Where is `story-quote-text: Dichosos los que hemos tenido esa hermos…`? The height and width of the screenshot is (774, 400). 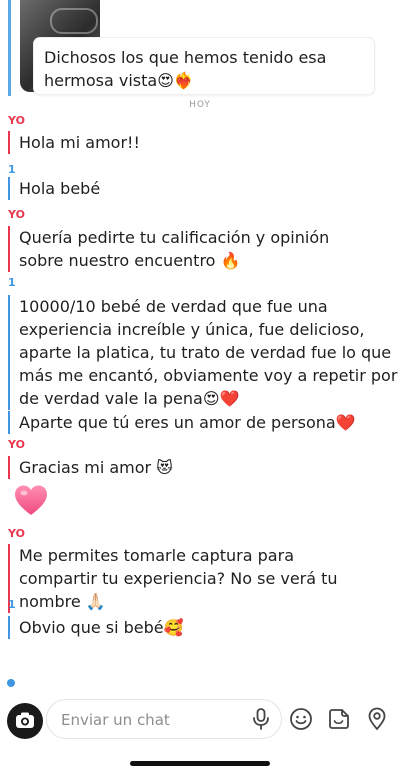 story-quote-text: Dichosos los que hemos tenido esa hermos… is located at coordinates (185, 69).